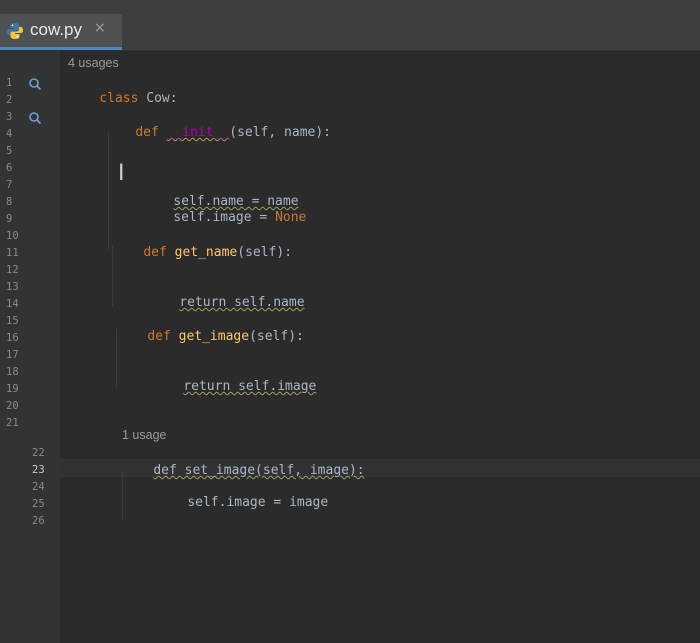  I want to click on tab-cow-py: cow.py ×, so click(61, 32).